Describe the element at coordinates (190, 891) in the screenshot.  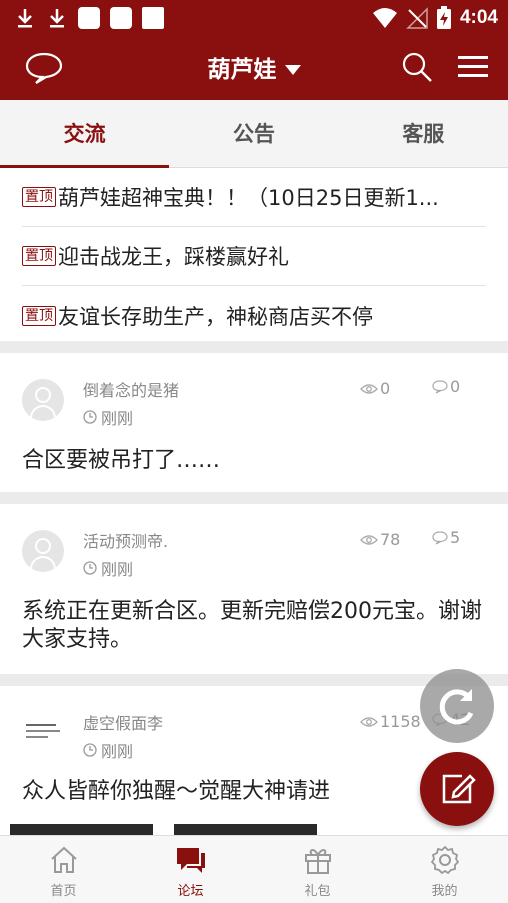
I see `nav-forum-label: 论坛` at that location.